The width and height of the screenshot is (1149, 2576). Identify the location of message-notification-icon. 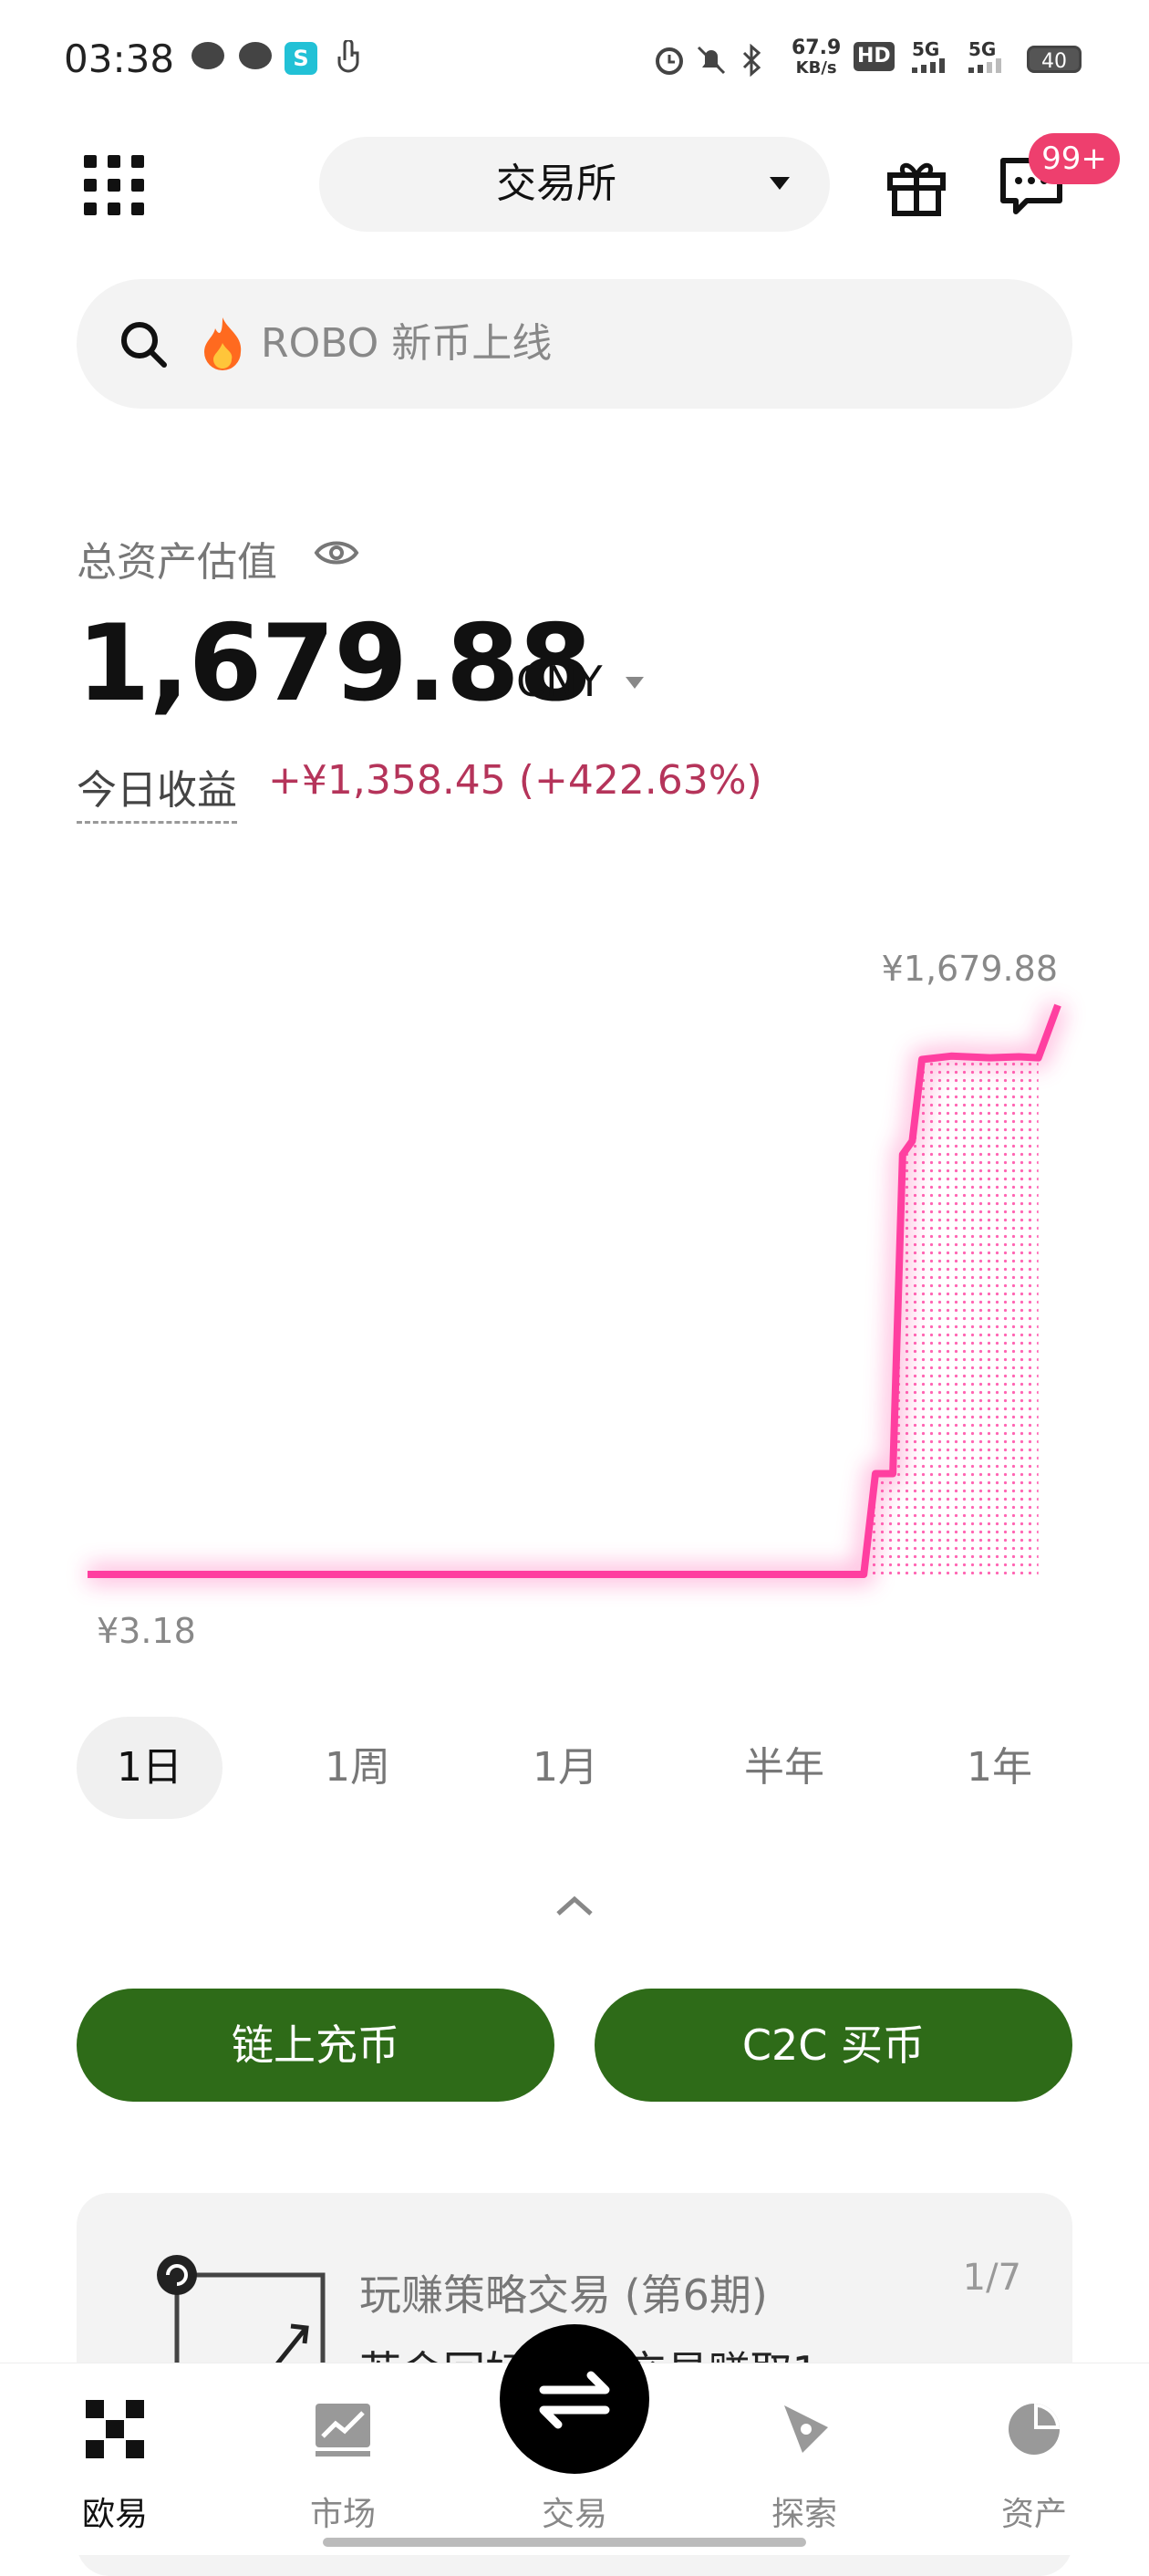
(208, 56).